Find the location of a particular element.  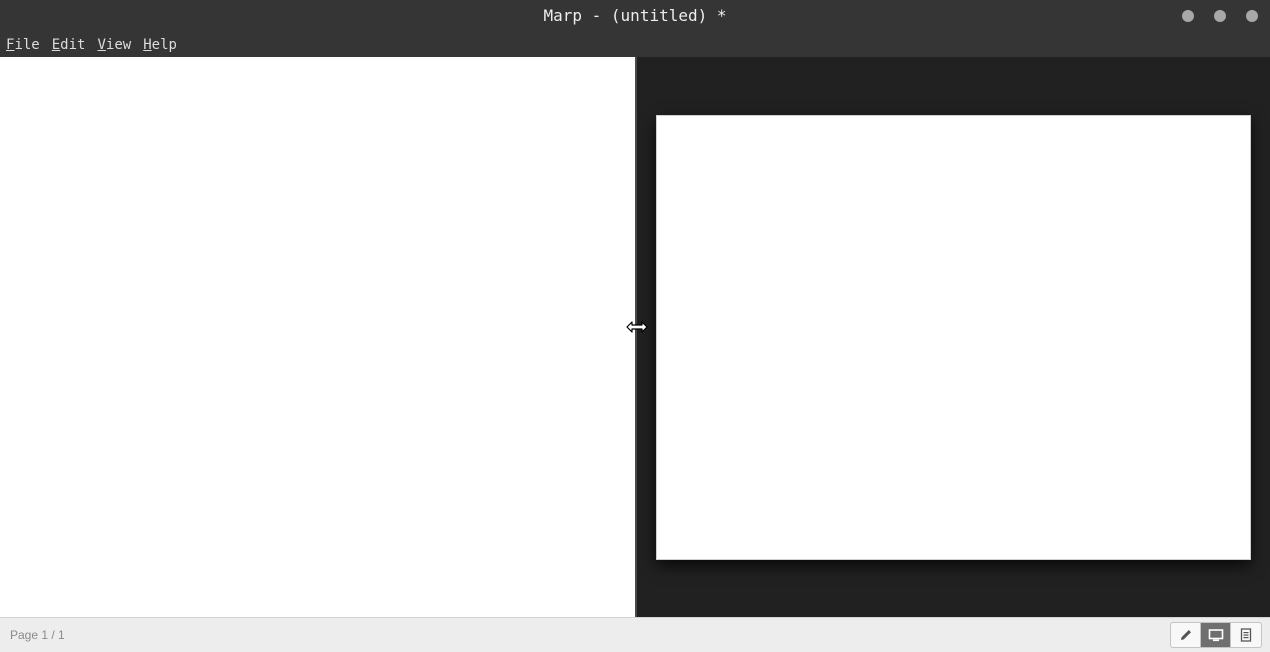

page-indicator: Page 1 / 1 is located at coordinates (37, 635).